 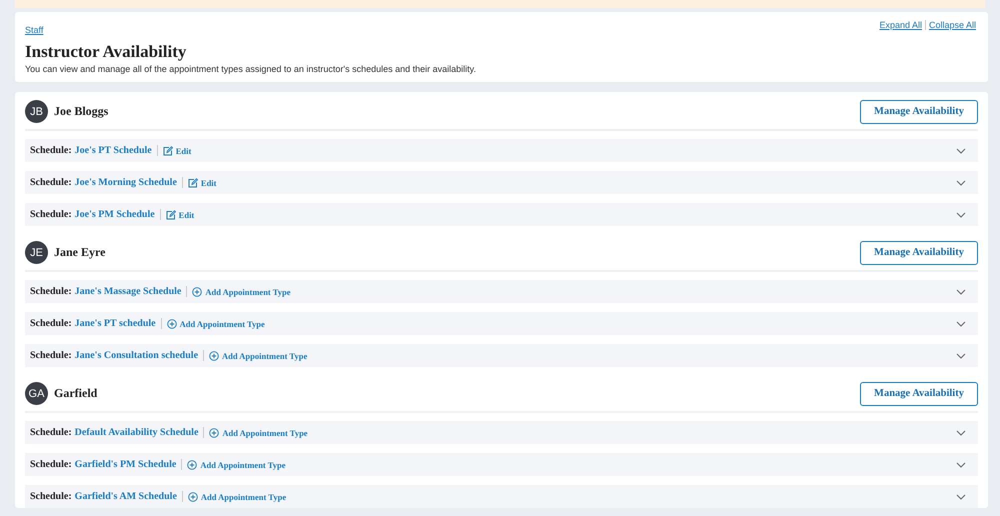 I want to click on page-title: Instructor Availability, so click(x=106, y=52).